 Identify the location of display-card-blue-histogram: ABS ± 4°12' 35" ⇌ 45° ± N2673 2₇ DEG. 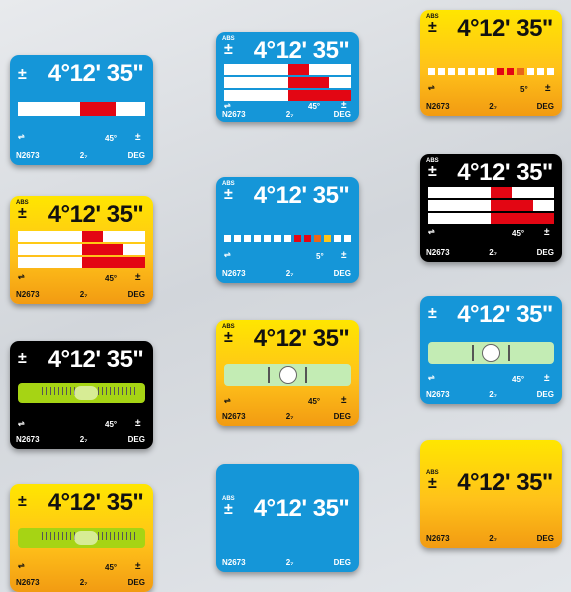
(287, 77).